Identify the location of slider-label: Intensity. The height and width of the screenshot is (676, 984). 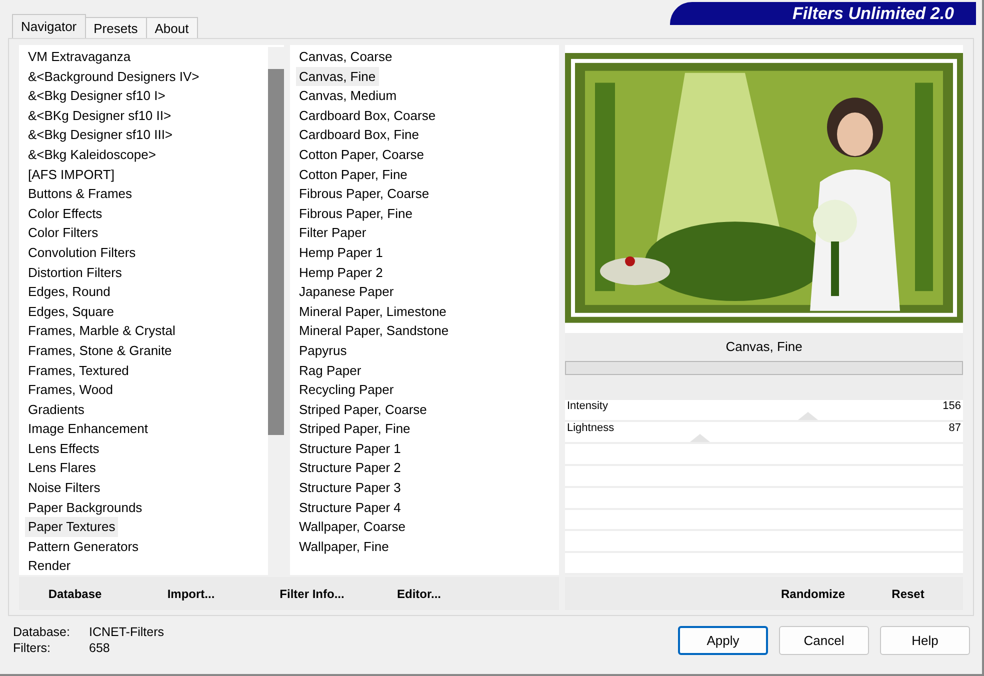
(587, 406).